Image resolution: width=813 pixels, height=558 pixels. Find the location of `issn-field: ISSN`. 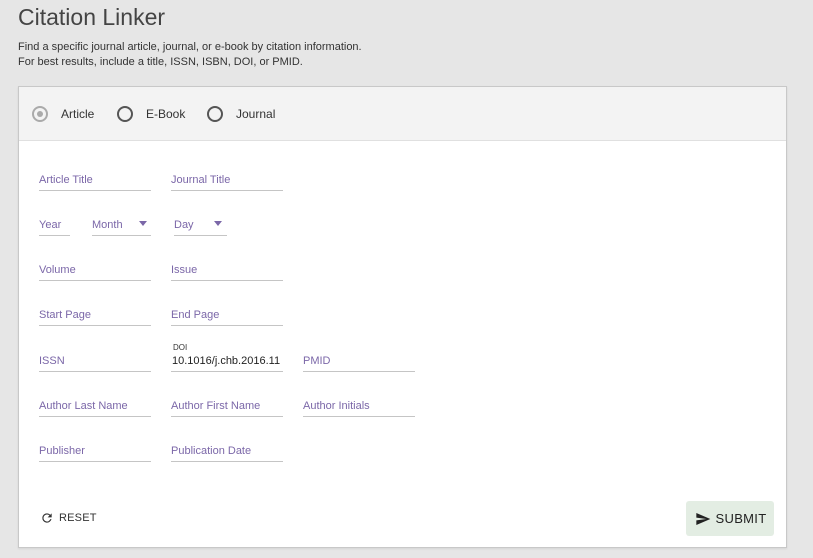

issn-field: ISSN is located at coordinates (95, 361).